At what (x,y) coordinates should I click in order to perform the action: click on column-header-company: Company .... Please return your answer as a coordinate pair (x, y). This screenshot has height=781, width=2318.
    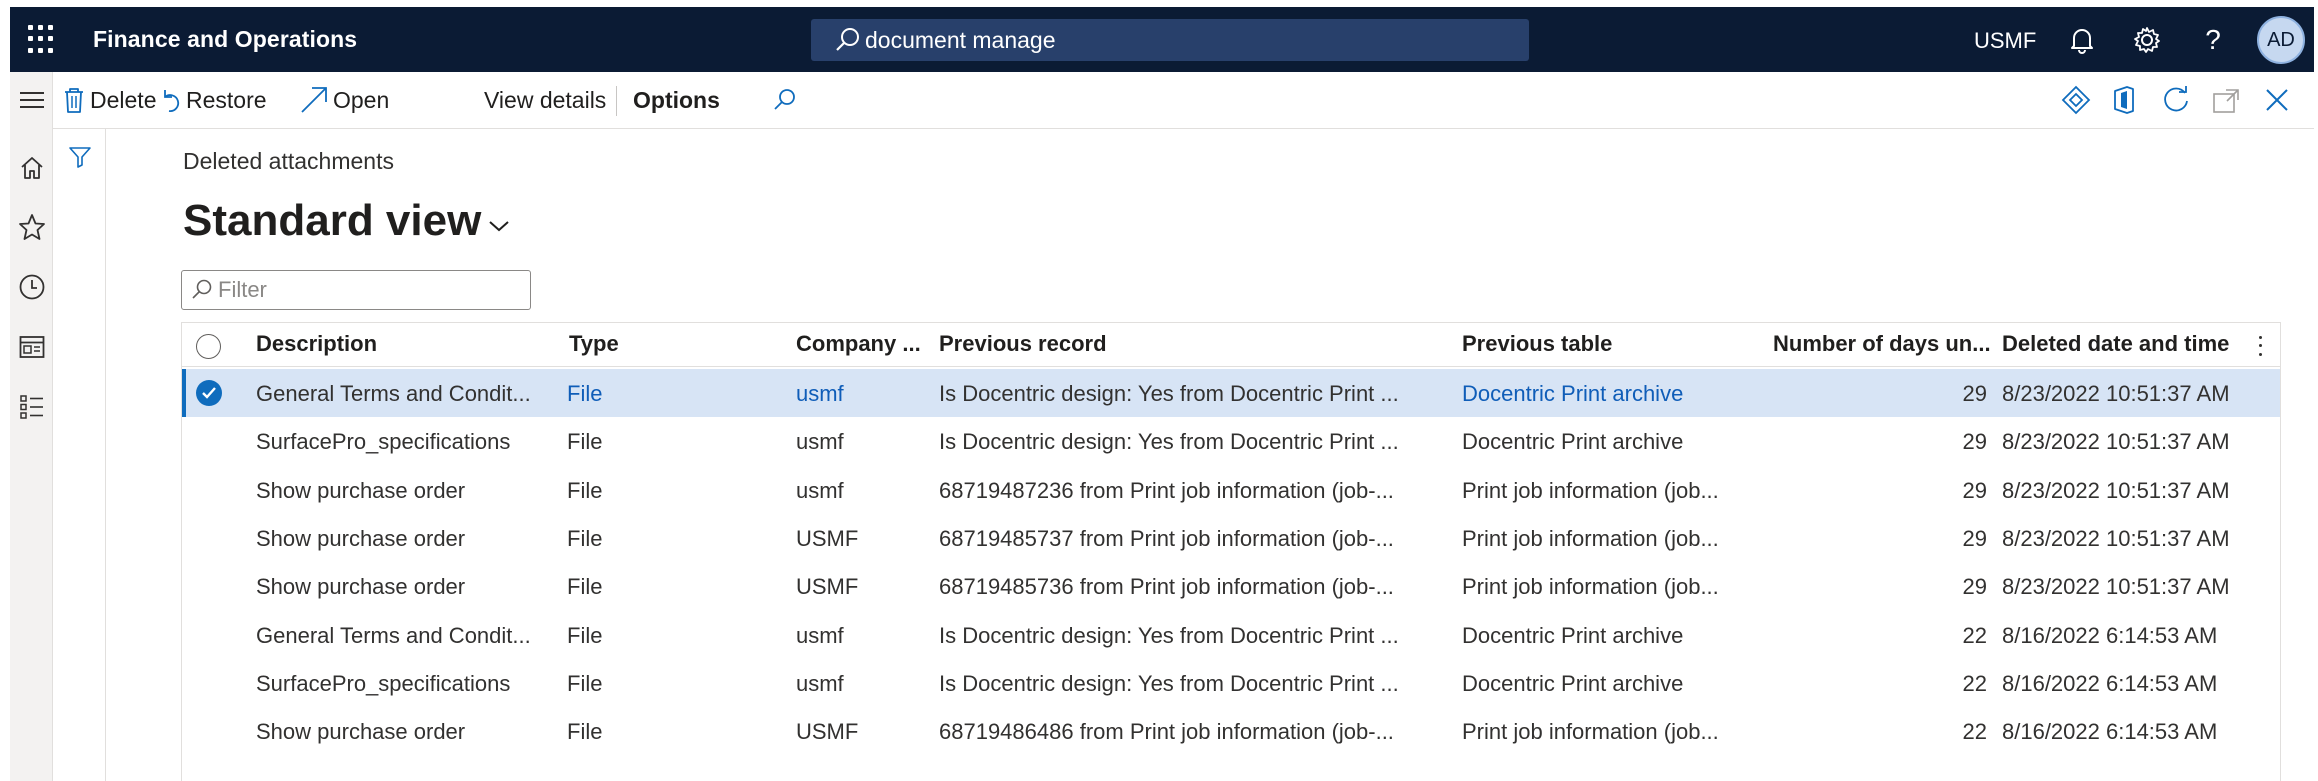
    Looking at the image, I should click on (858, 344).